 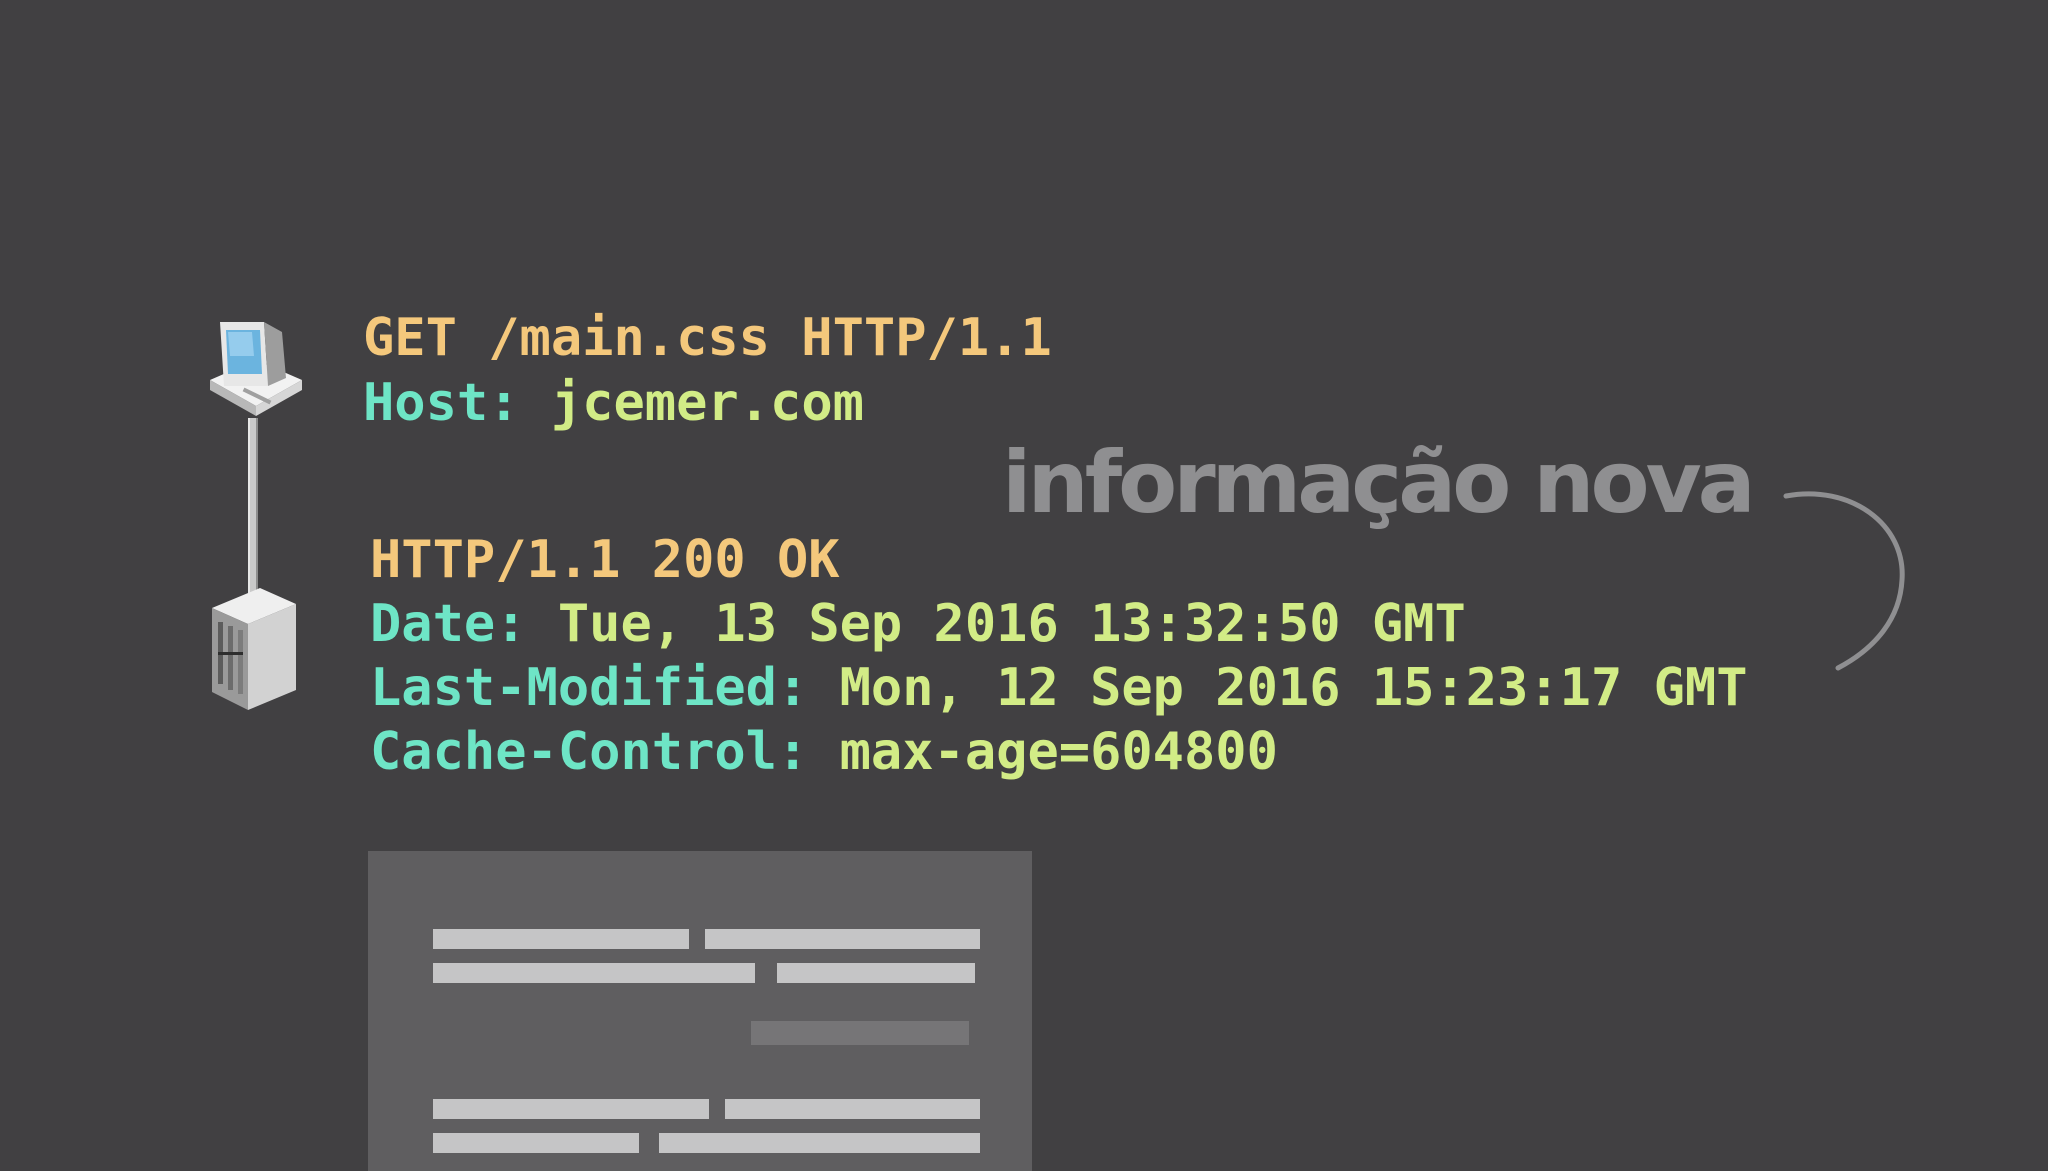 I want to click on annotation-label: informação nova, so click(x=1379, y=483).